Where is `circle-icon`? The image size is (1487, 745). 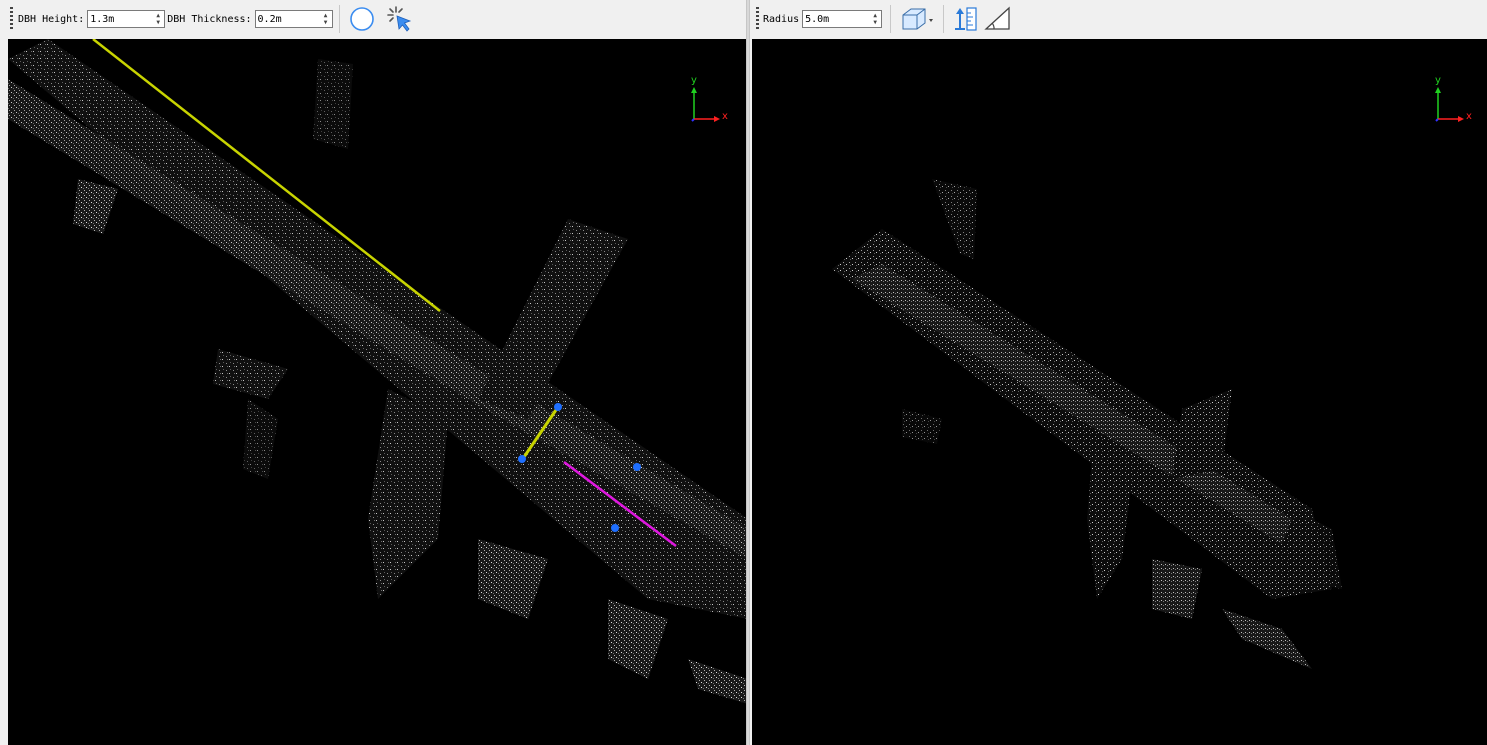
circle-icon is located at coordinates (361, 19).